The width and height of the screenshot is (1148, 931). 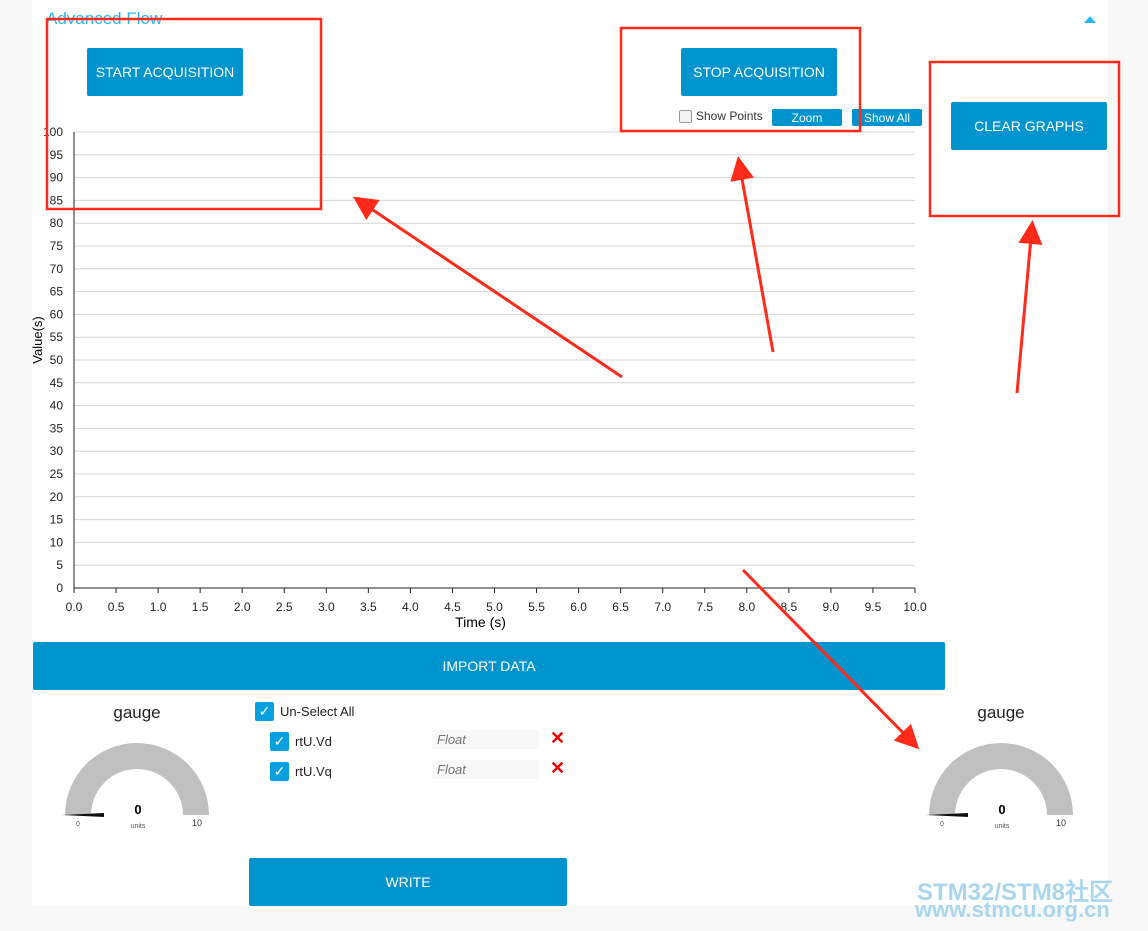 I want to click on y-tick-label: 40, so click(x=57, y=406).